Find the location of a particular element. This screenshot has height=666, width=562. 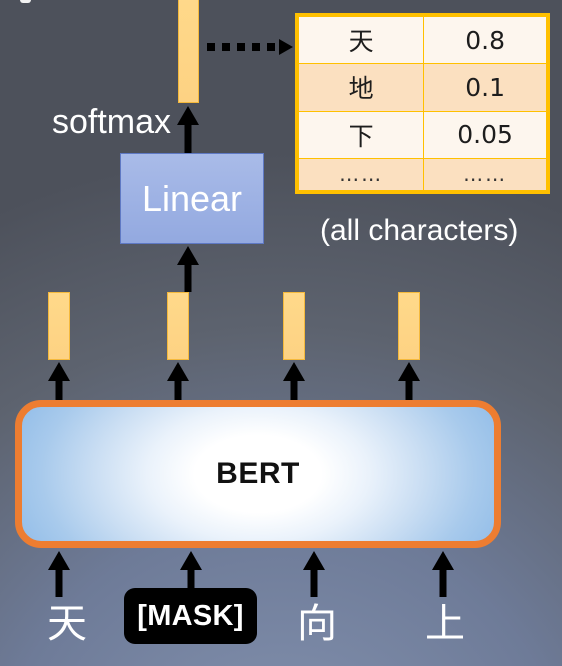

table-row: 地 0.1 is located at coordinates (422, 87).